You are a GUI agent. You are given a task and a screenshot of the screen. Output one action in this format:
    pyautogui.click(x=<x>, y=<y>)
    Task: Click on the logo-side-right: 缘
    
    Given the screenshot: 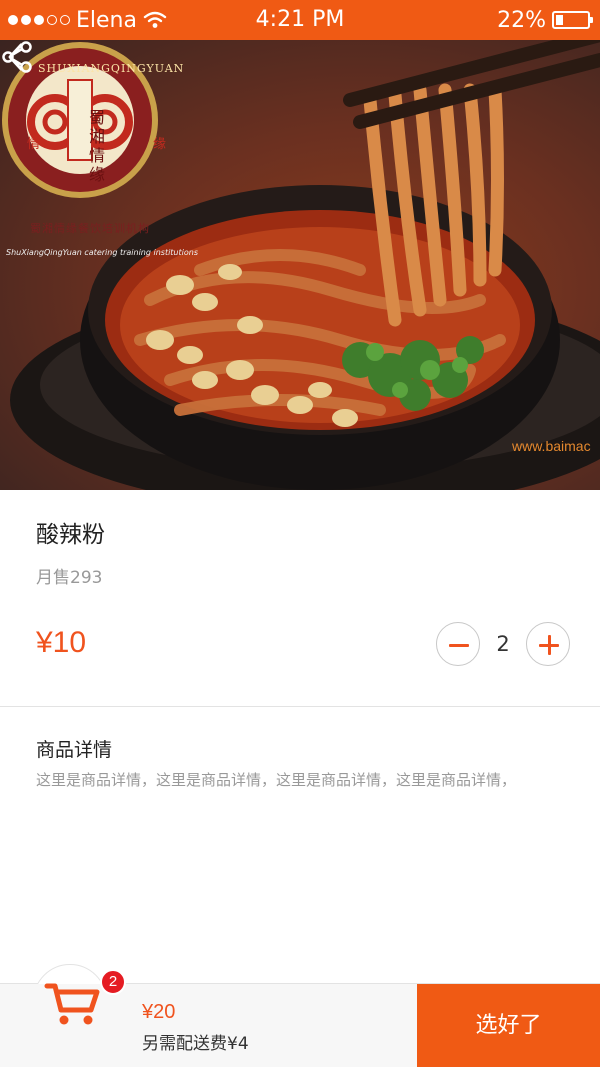 What is the action you would take?
    pyautogui.click(x=160, y=144)
    